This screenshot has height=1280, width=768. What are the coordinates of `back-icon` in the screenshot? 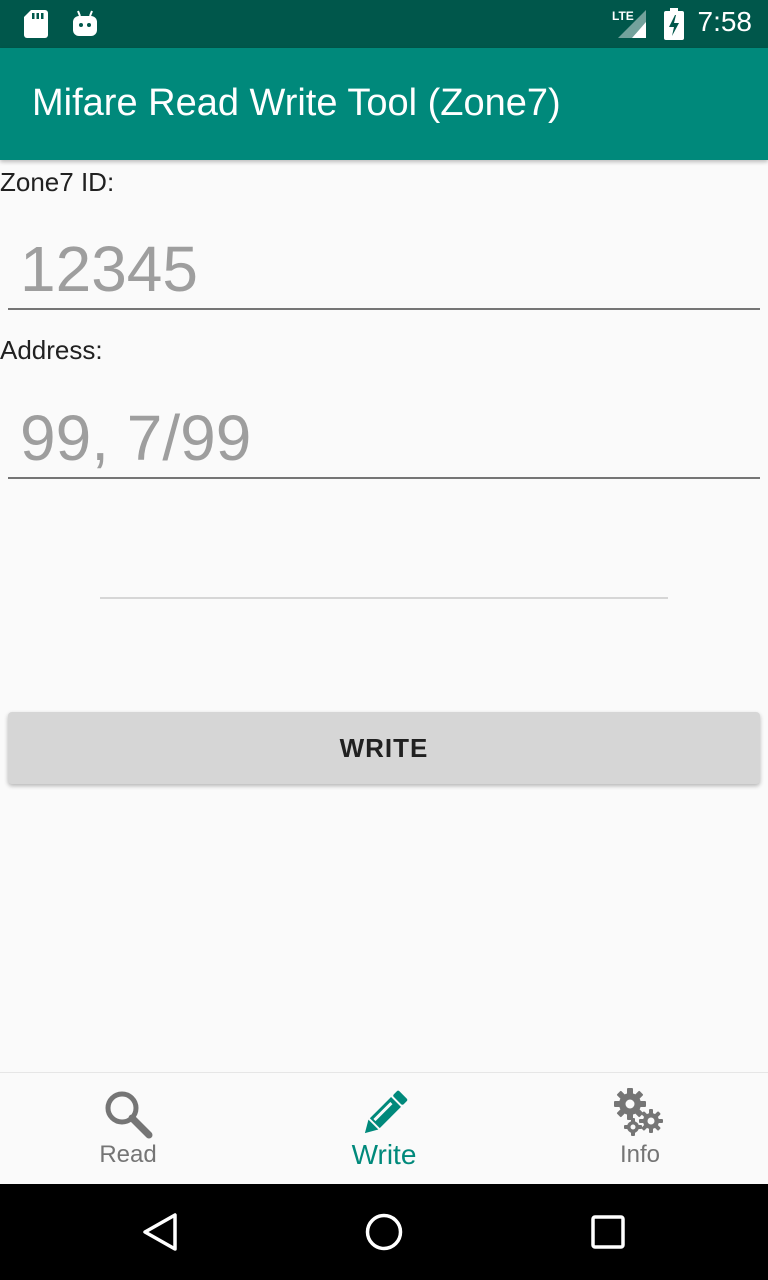 It's located at (160, 1232).